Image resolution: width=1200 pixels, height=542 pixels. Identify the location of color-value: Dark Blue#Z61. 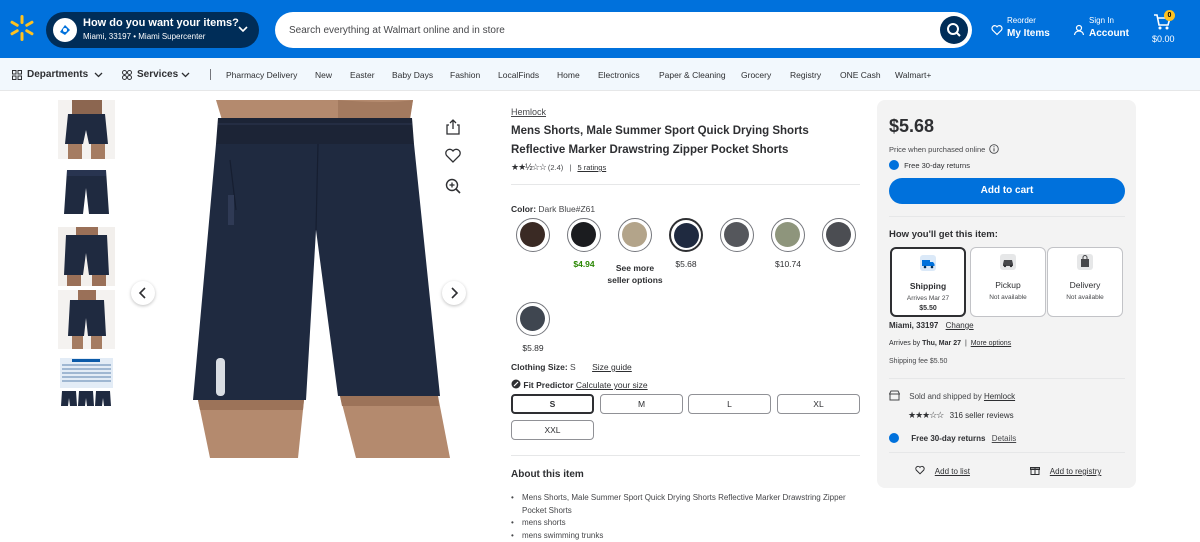
(567, 209).